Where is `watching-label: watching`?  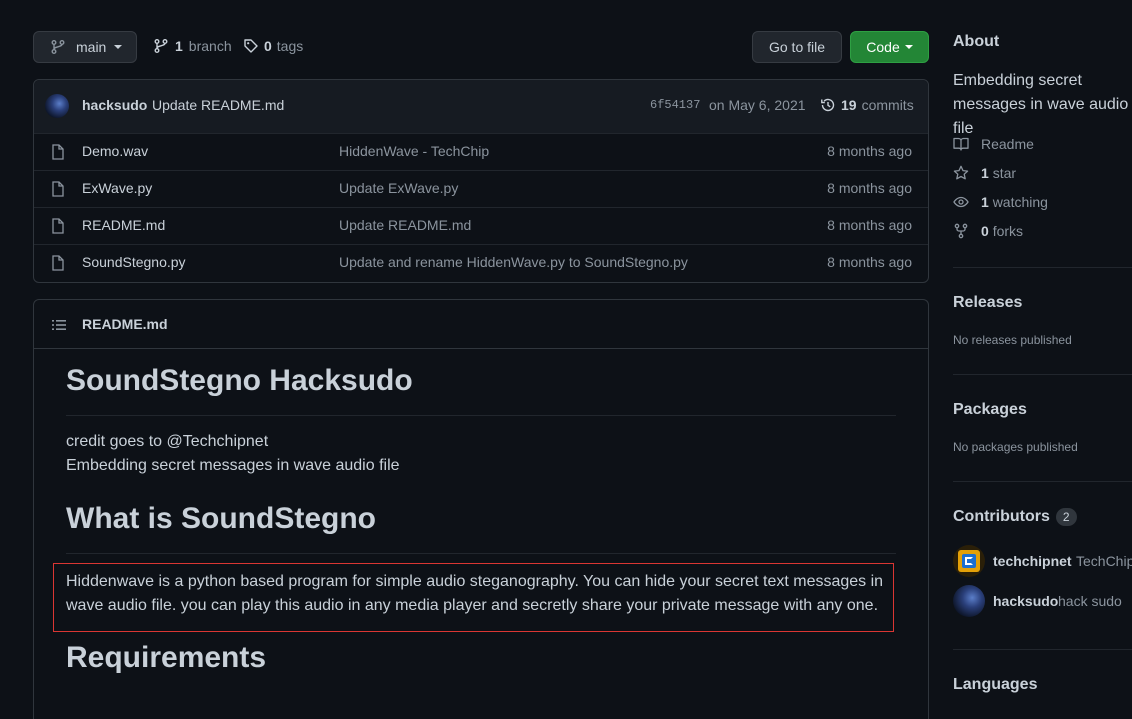
watching-label: watching is located at coordinates (1020, 202).